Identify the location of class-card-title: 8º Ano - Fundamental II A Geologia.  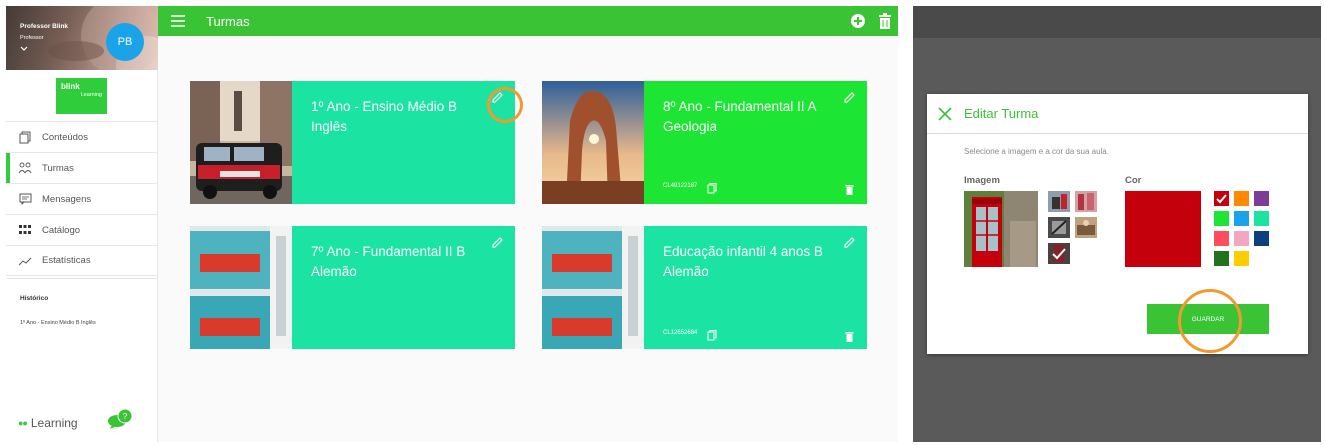
(758, 117).